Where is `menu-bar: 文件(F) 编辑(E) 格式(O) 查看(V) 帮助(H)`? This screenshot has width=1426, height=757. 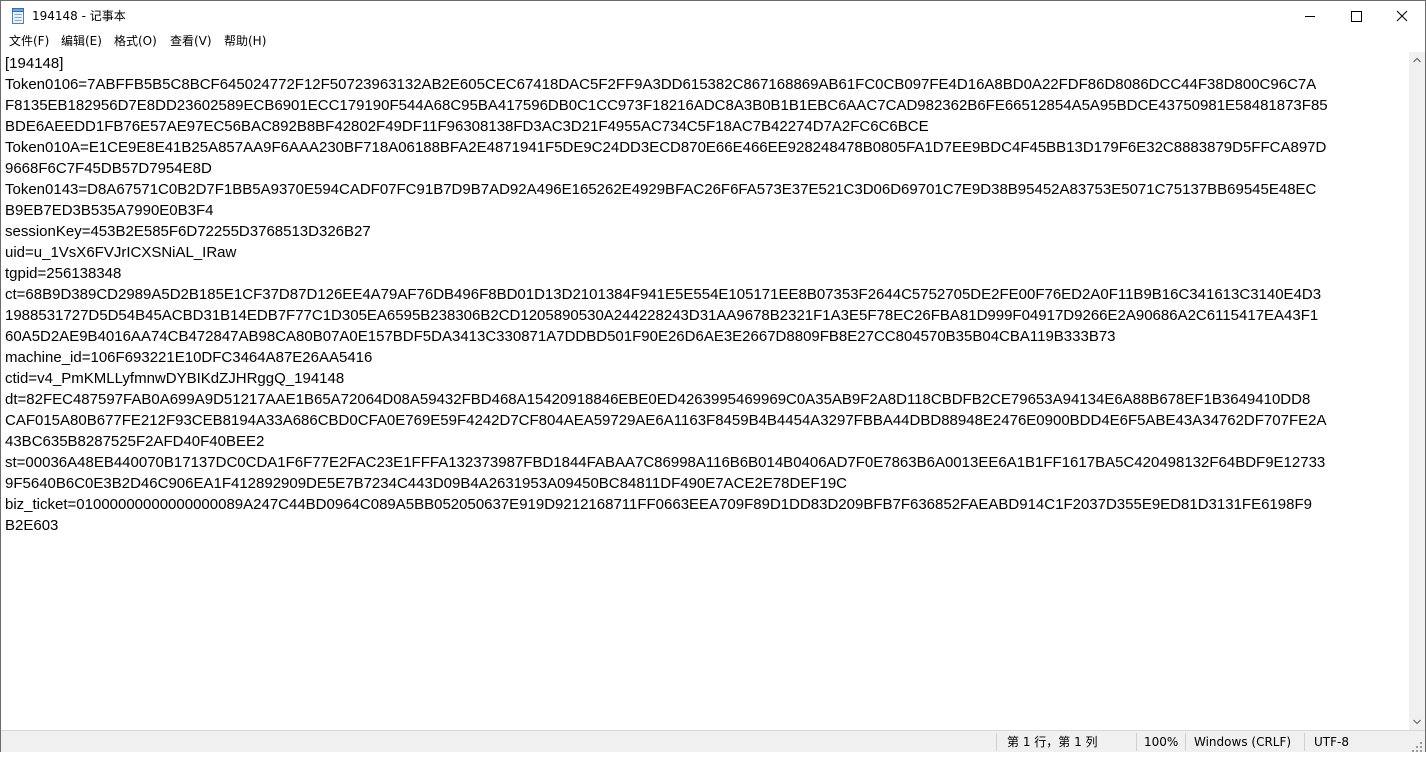
menu-bar: 文件(F) 编辑(E) 格式(O) 查看(V) 帮助(H) is located at coordinates (713, 41).